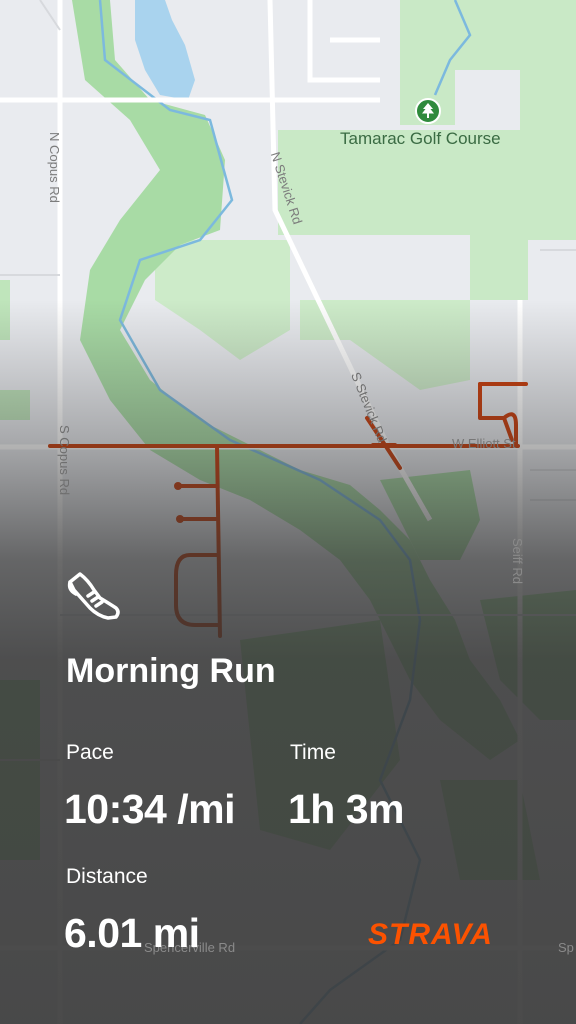  I want to click on road-label: S Copus Rd, so click(64, 460).